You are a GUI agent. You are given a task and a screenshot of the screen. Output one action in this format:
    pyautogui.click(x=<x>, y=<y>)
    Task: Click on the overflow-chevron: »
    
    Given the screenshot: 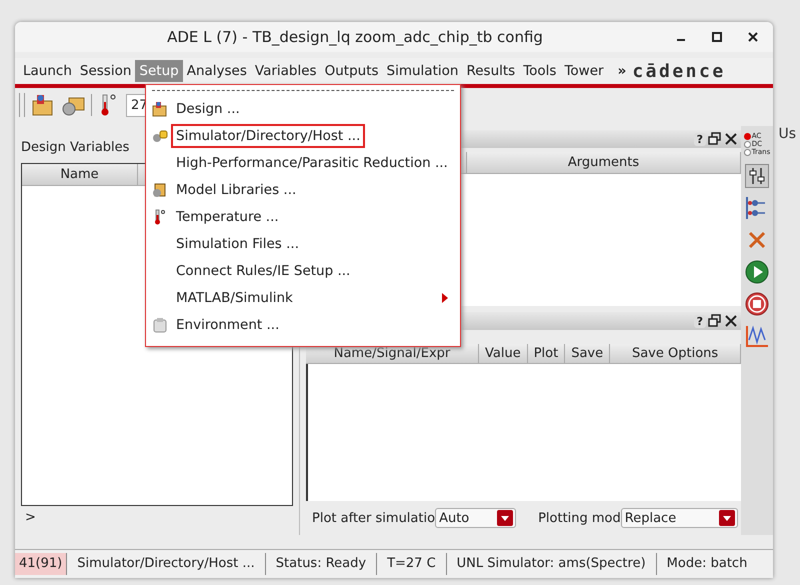 What is the action you would take?
    pyautogui.click(x=622, y=71)
    